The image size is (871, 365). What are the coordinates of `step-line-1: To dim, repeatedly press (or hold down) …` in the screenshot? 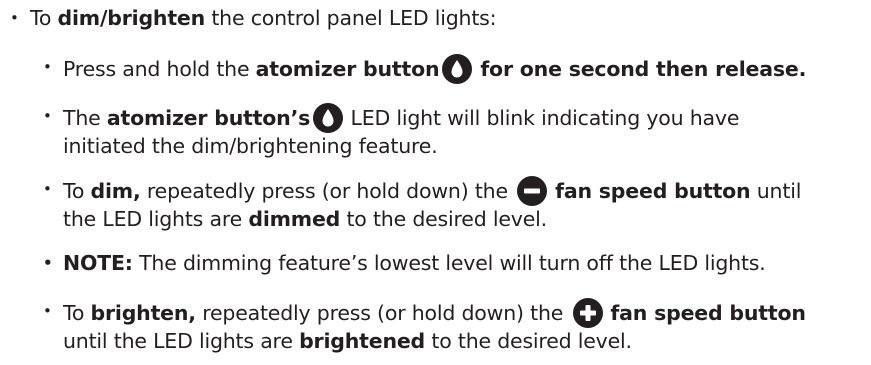 It's located at (432, 191).